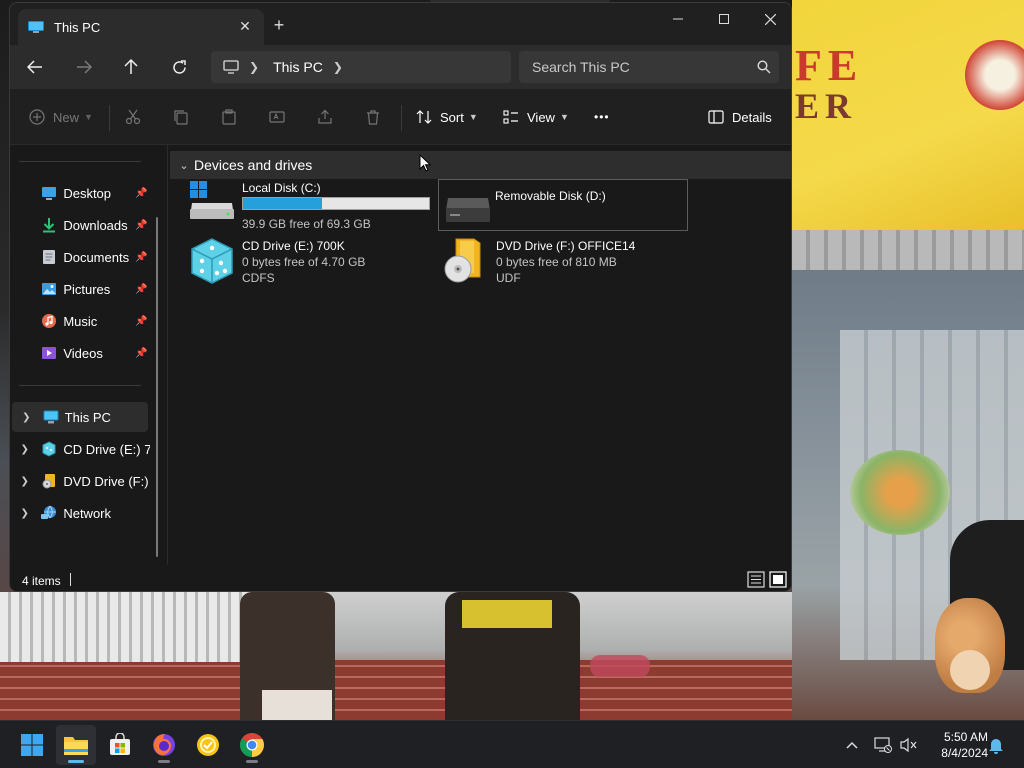 The width and height of the screenshot is (1024, 768). Describe the element at coordinates (106, 481) in the screenshot. I see `sidebar-item-label: DVD Drive (F:) OFFICE14` at that location.